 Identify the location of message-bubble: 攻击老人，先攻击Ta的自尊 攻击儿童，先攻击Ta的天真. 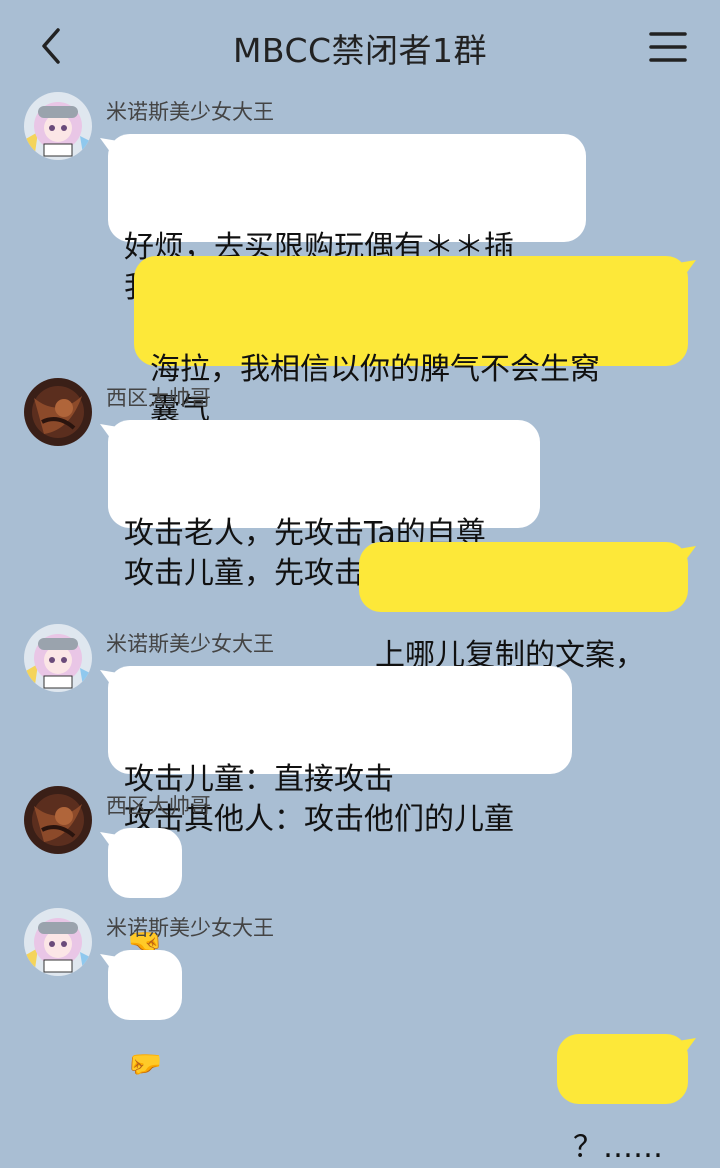
(320, 505).